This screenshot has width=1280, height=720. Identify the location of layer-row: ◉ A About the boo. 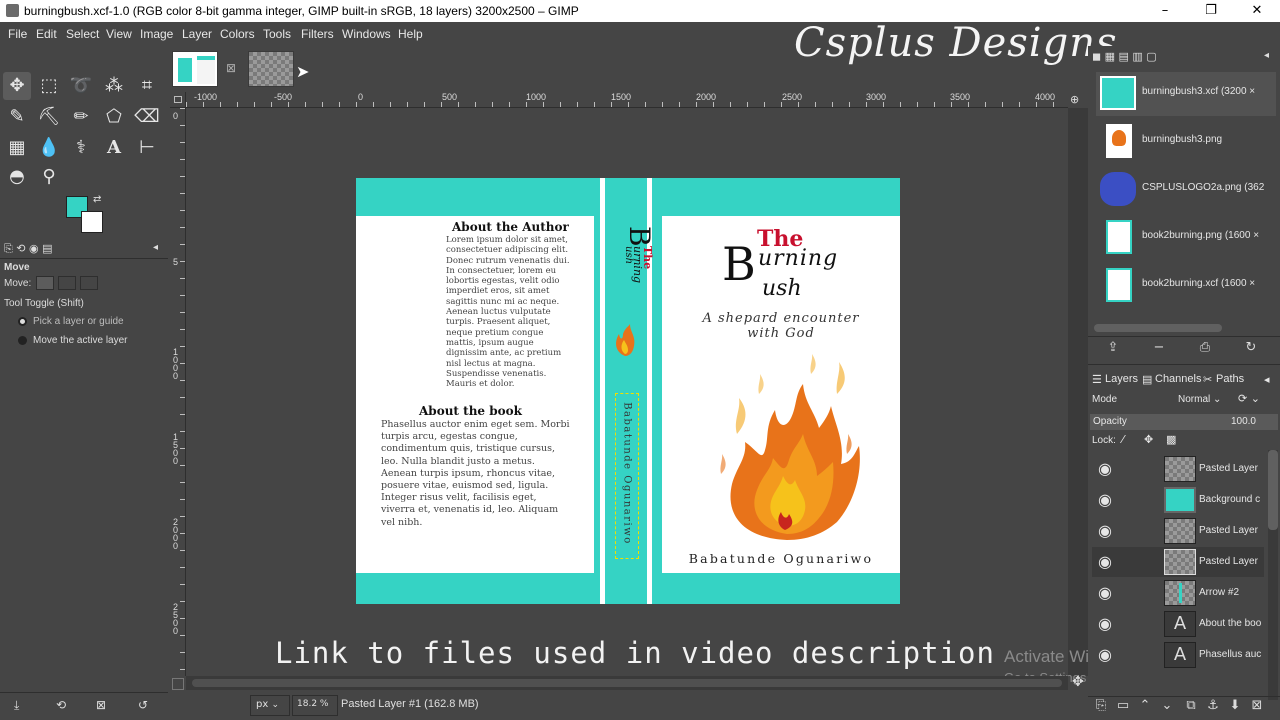
(1178, 624).